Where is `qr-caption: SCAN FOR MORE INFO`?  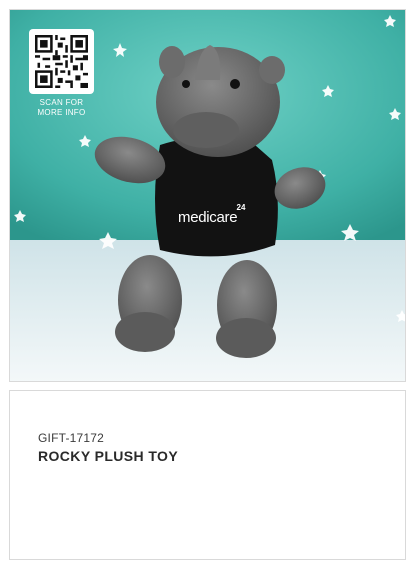 qr-caption: SCAN FOR MORE INFO is located at coordinates (61, 108).